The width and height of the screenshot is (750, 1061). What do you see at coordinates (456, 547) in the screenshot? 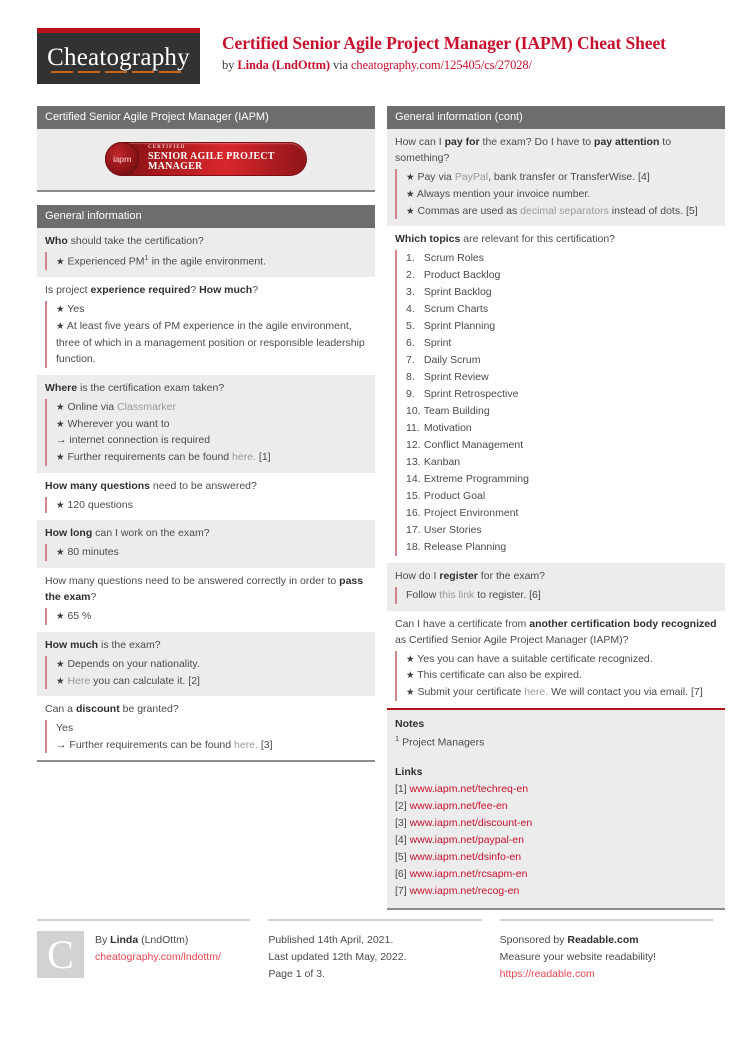
I see `topic-item: 18. Release Planning` at bounding box center [456, 547].